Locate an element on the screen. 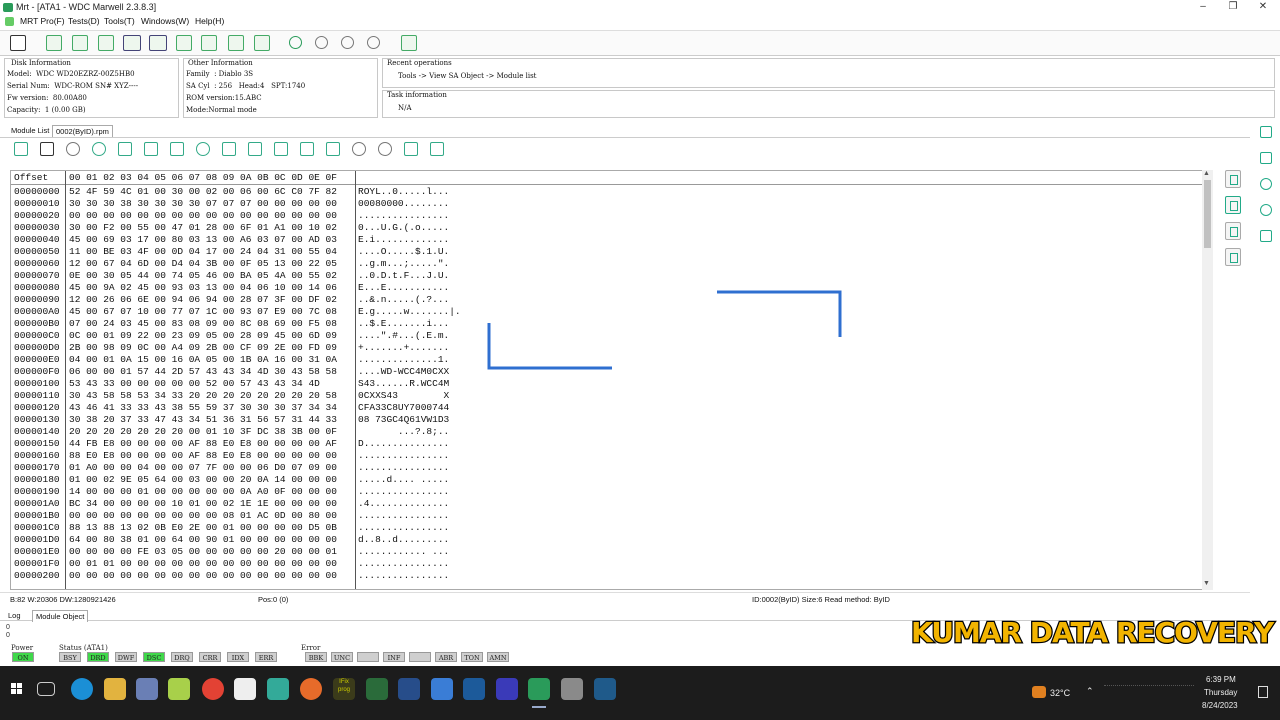  disk-info-title: Disk Information is located at coordinates (41, 63).